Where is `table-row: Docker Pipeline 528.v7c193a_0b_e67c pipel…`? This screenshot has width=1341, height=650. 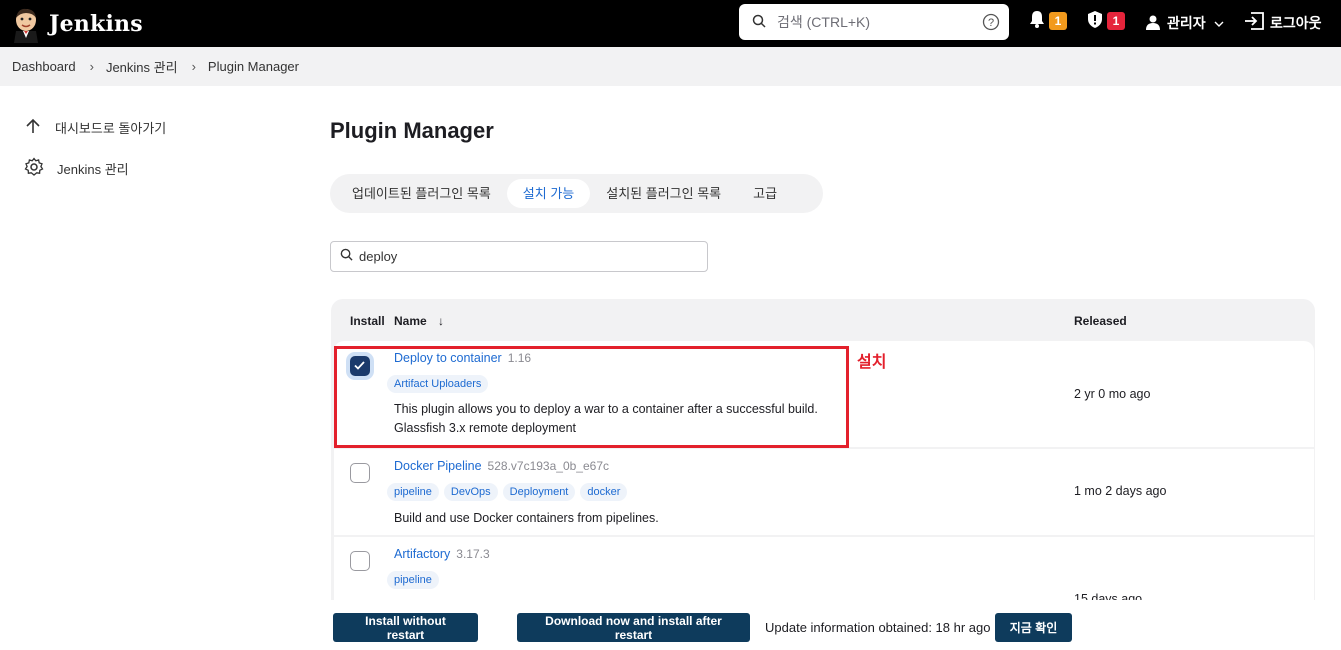
table-row: Docker Pipeline 528.v7c193a_0b_e67c pipel… is located at coordinates (824, 492).